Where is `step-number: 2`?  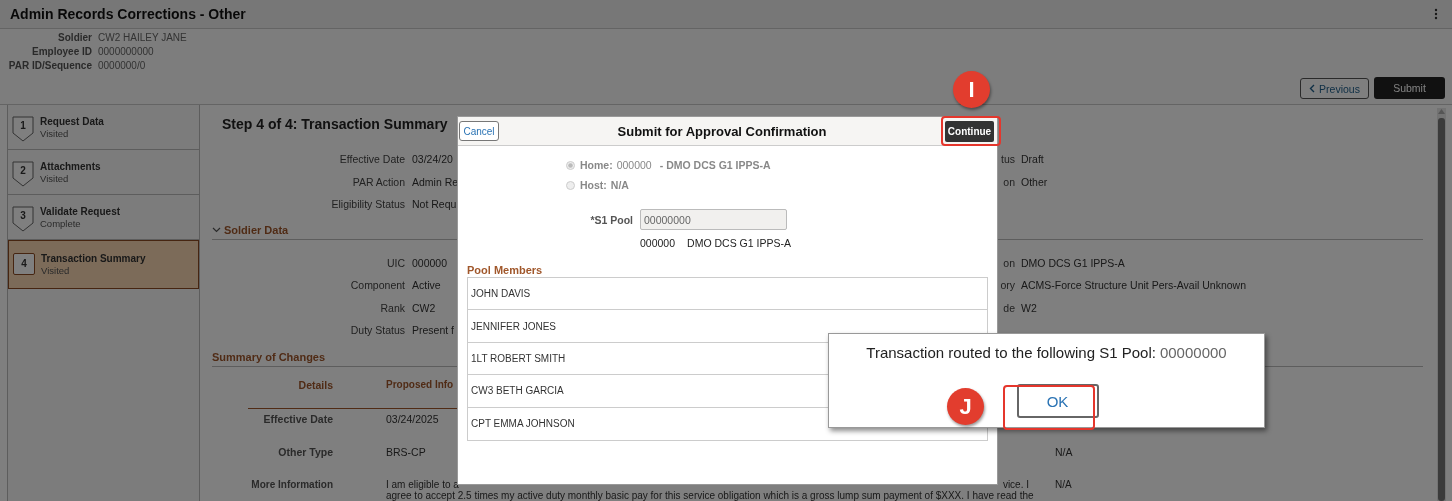 step-number: 2 is located at coordinates (23, 174).